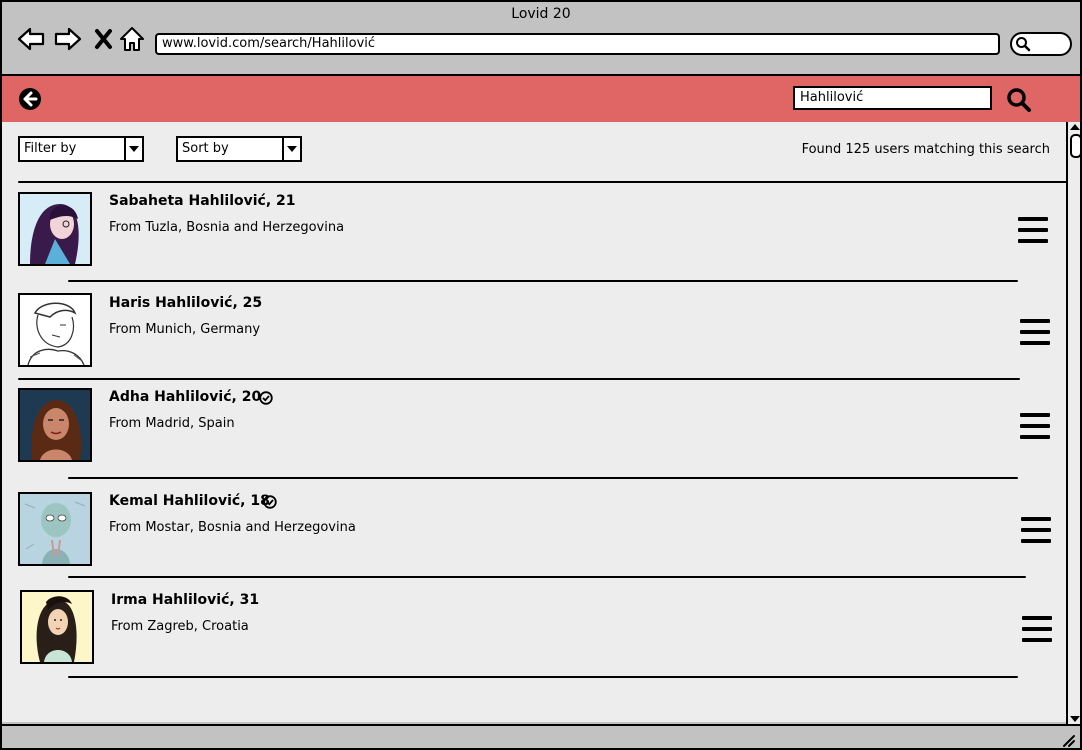  What do you see at coordinates (172, 423) in the screenshot?
I see `user-location: From Madrid, Spain` at bounding box center [172, 423].